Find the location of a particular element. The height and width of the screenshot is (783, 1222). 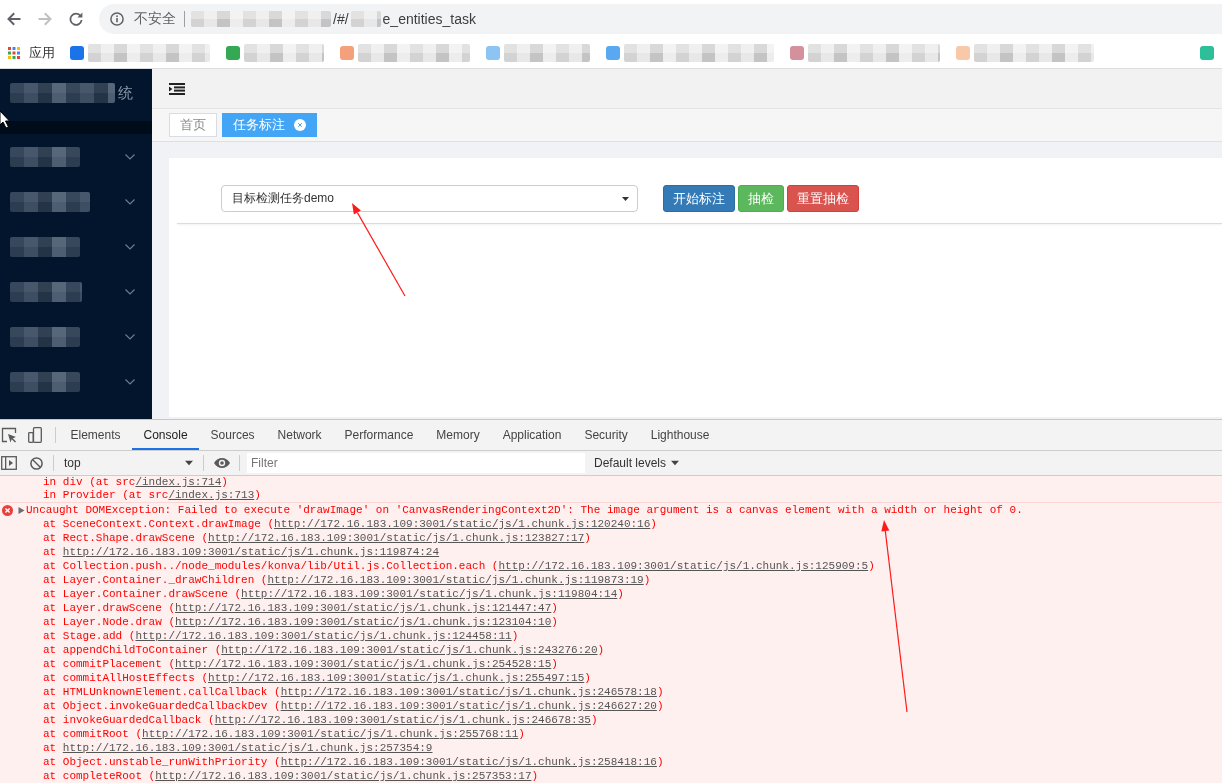

source-link: /index.js:714 is located at coordinates (178, 482).